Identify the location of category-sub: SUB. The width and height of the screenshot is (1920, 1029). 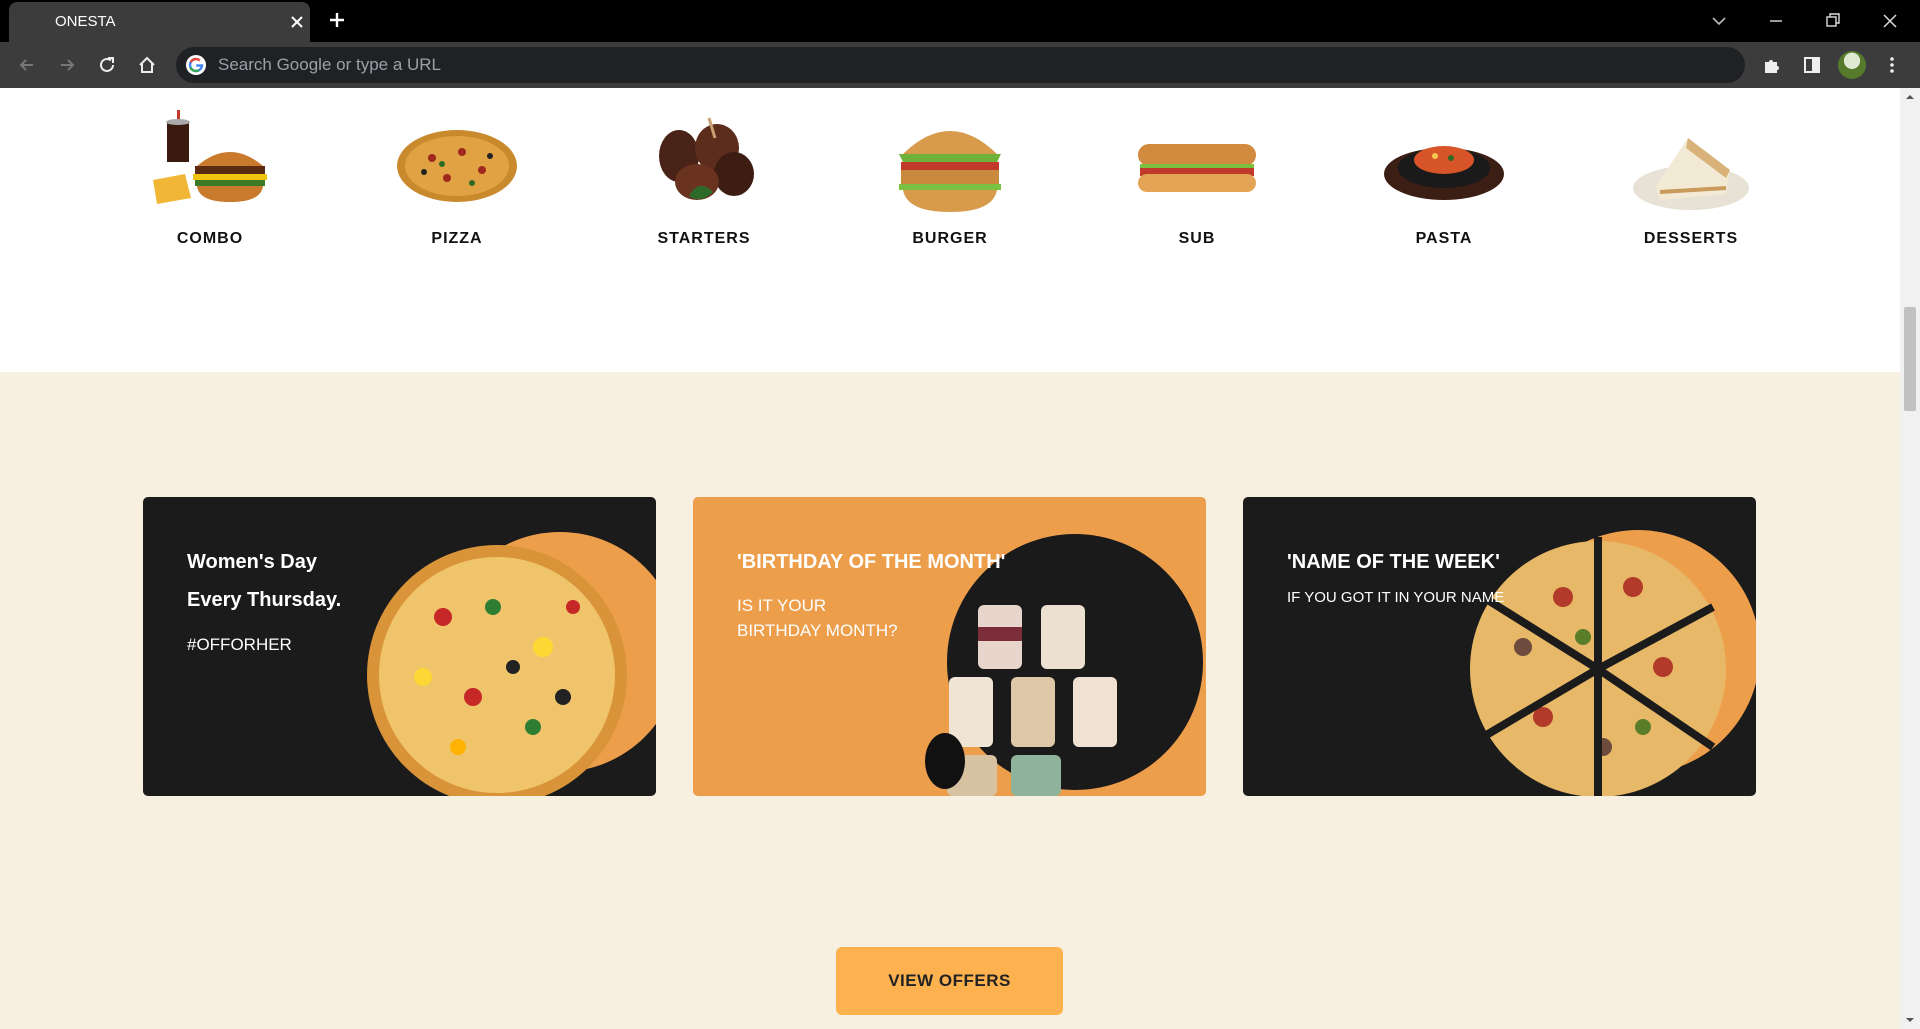
(1197, 178).